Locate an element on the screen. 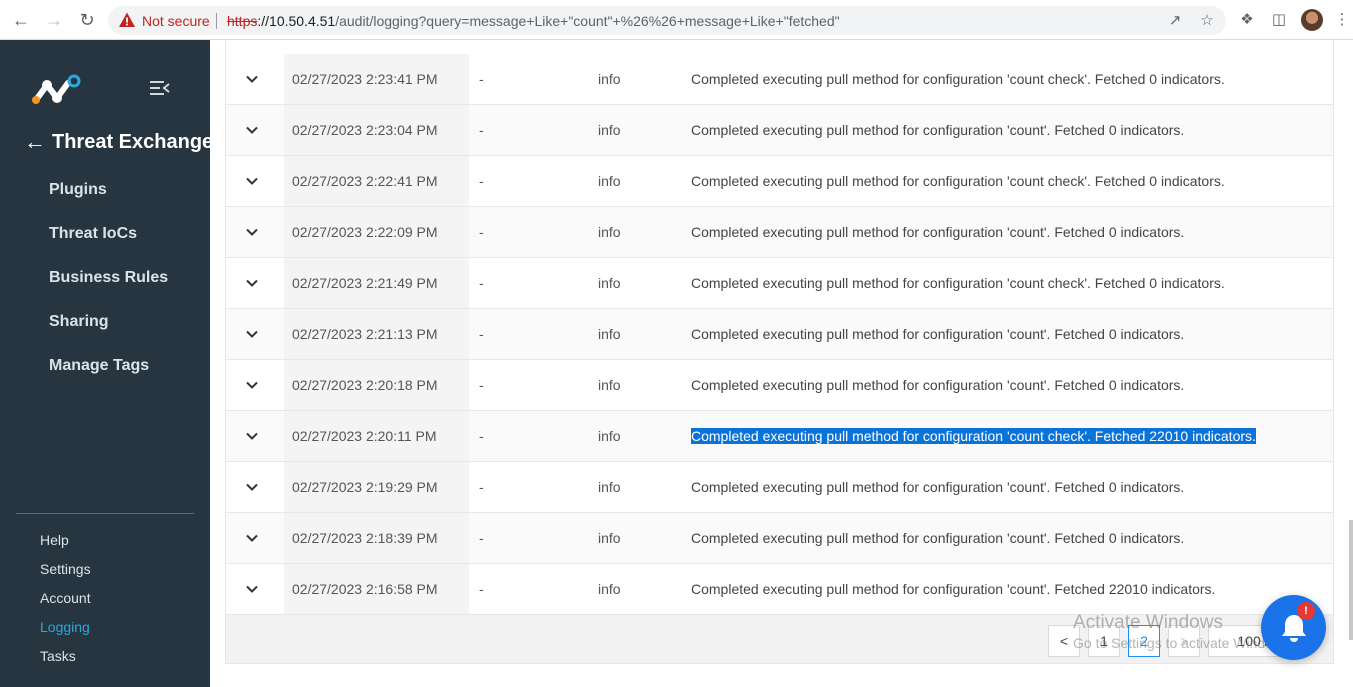  sidebar-item-plugins: Plugins is located at coordinates (108, 202).